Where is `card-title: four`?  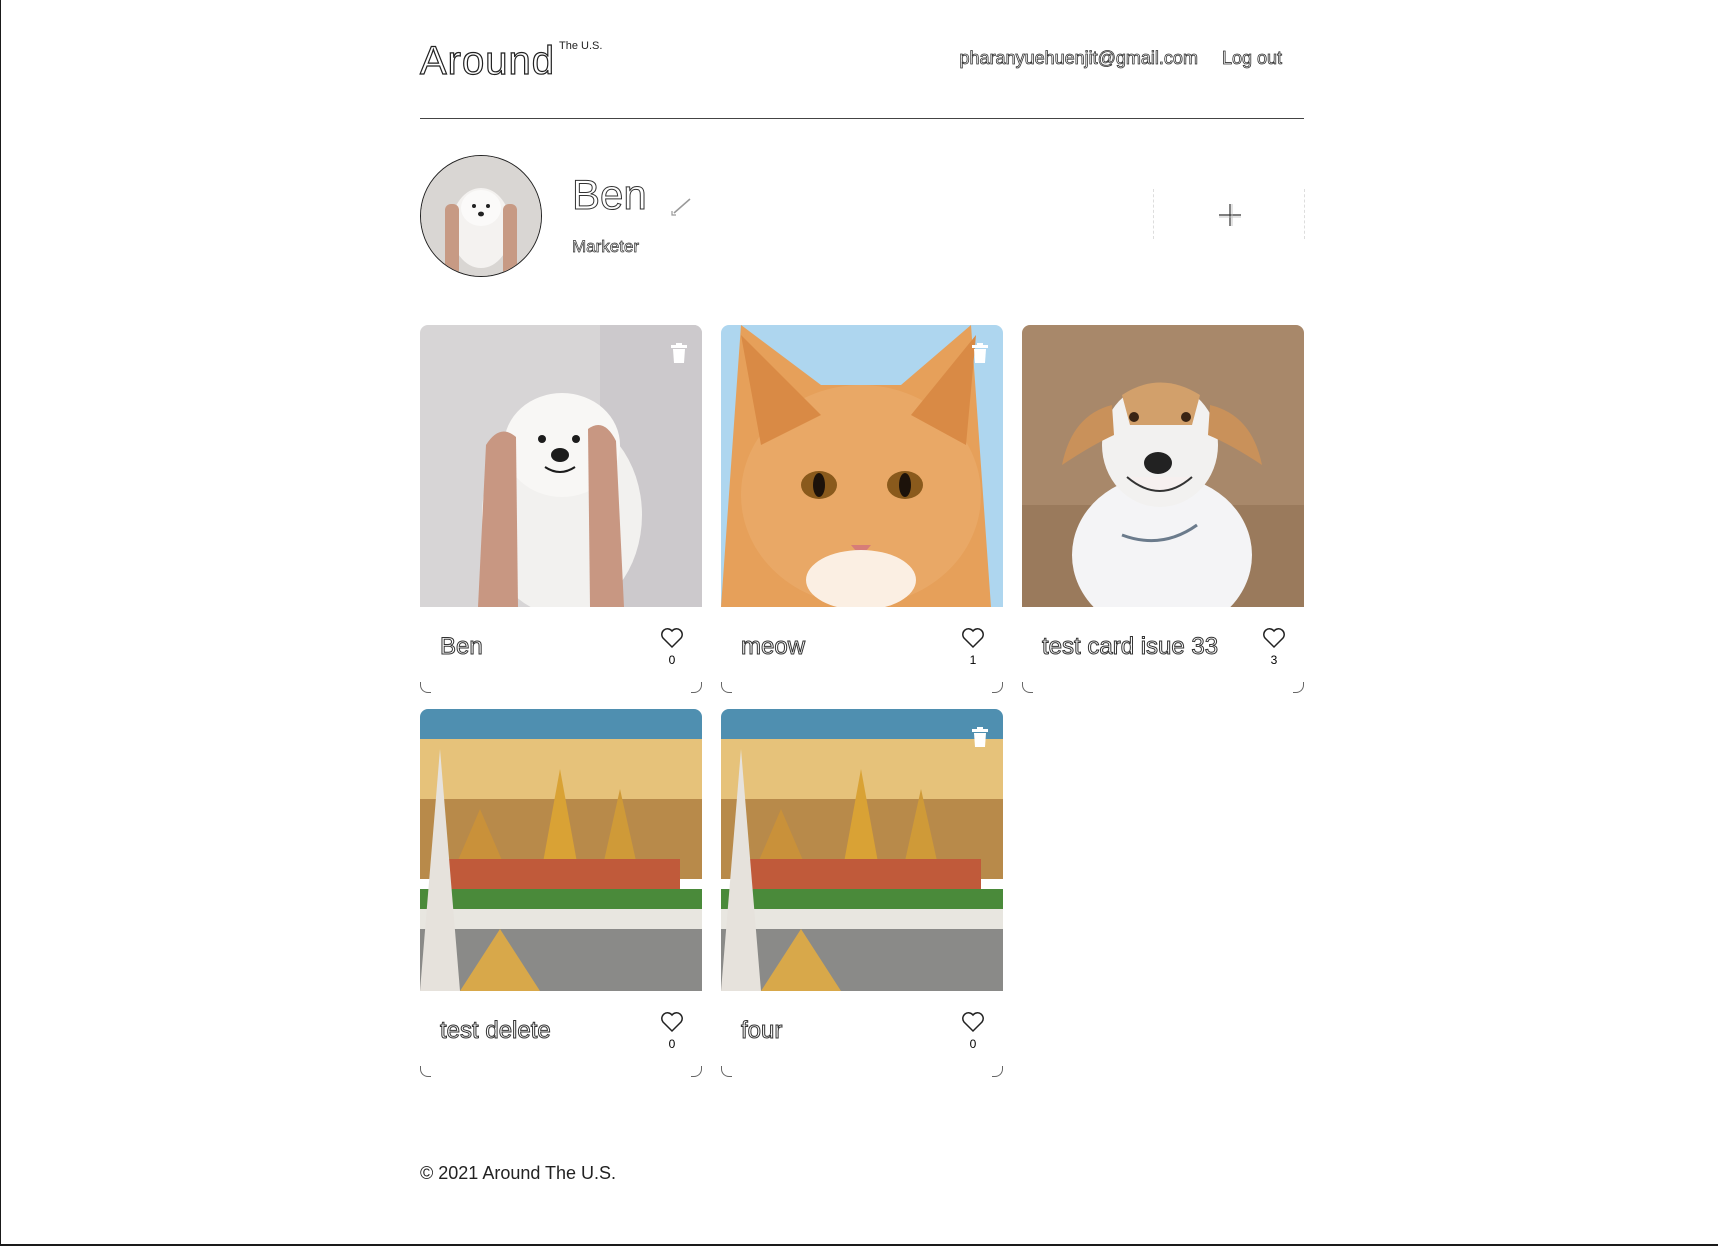 card-title: four is located at coordinates (761, 1031).